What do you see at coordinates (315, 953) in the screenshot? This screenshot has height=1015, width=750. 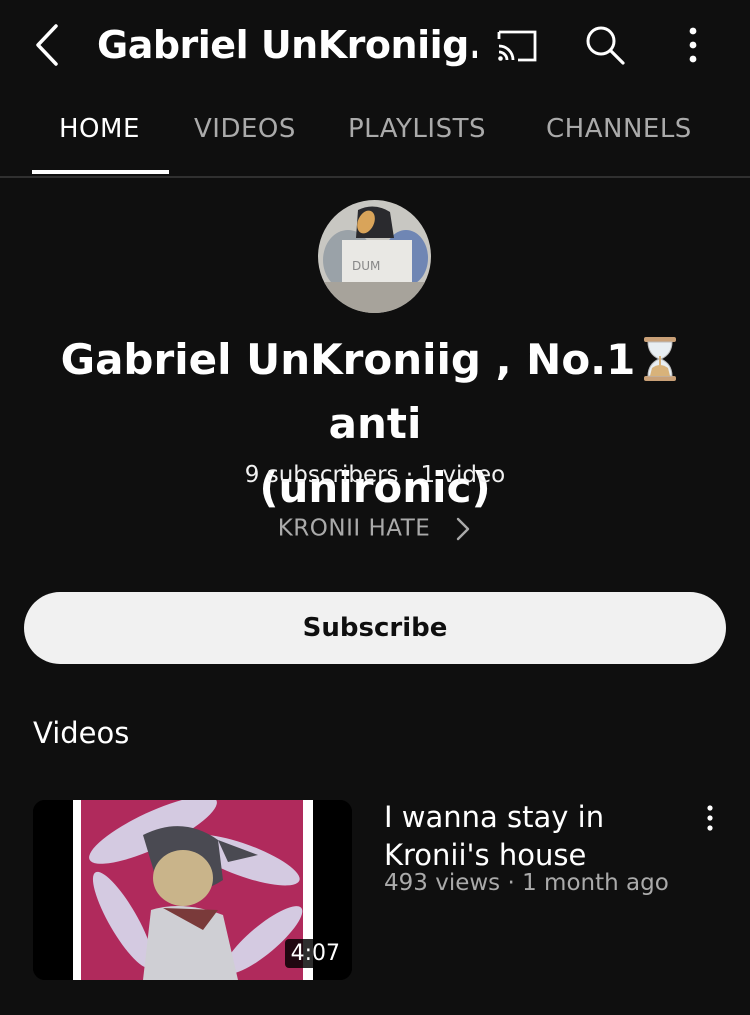 I see `video-duration: 4:07` at bounding box center [315, 953].